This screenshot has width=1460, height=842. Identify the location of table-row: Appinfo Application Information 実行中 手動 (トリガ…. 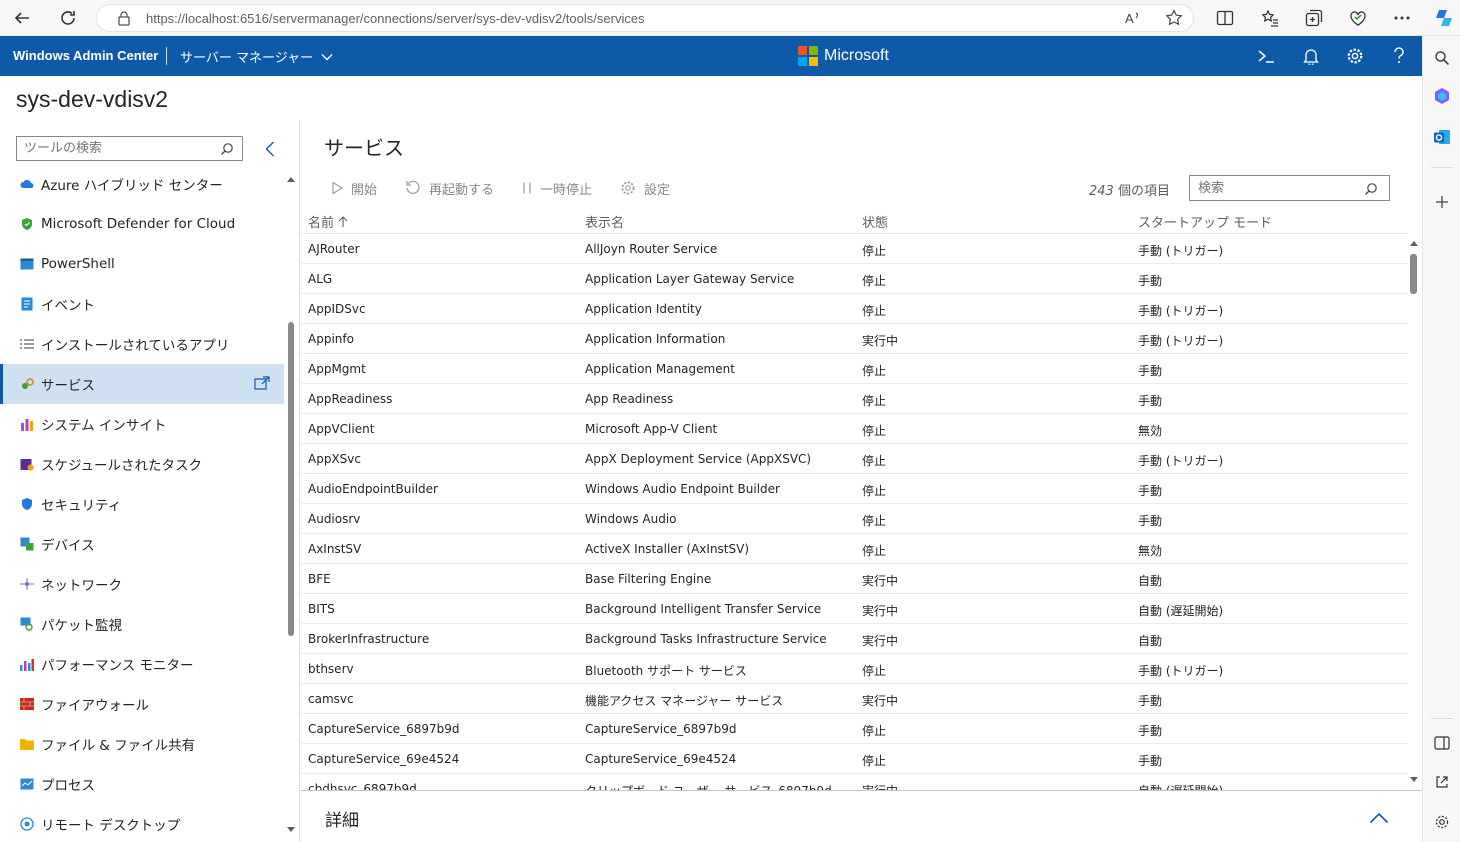
(854, 339).